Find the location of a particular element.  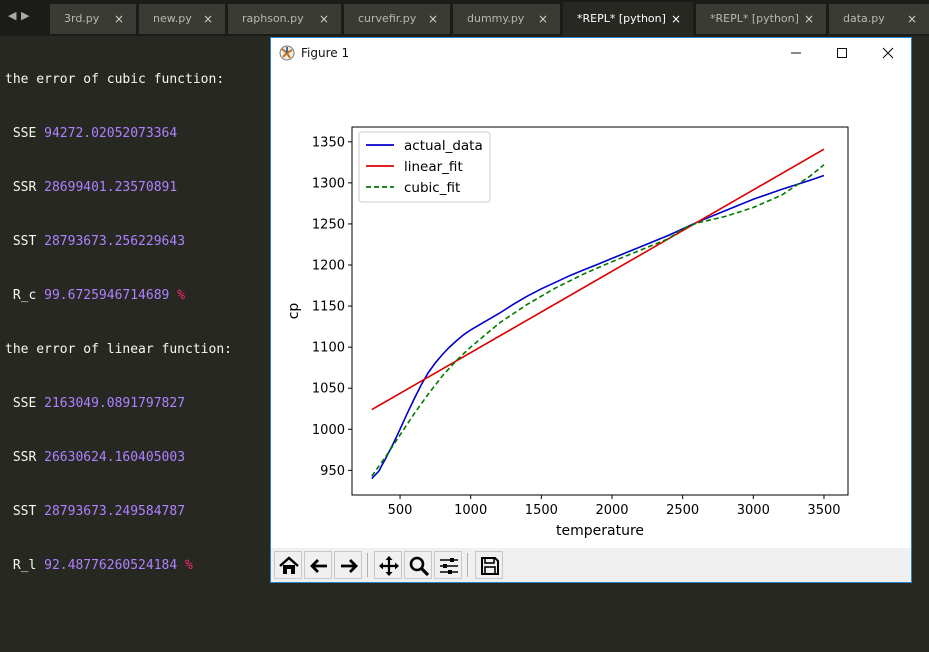

save-icon is located at coordinates (490, 566).